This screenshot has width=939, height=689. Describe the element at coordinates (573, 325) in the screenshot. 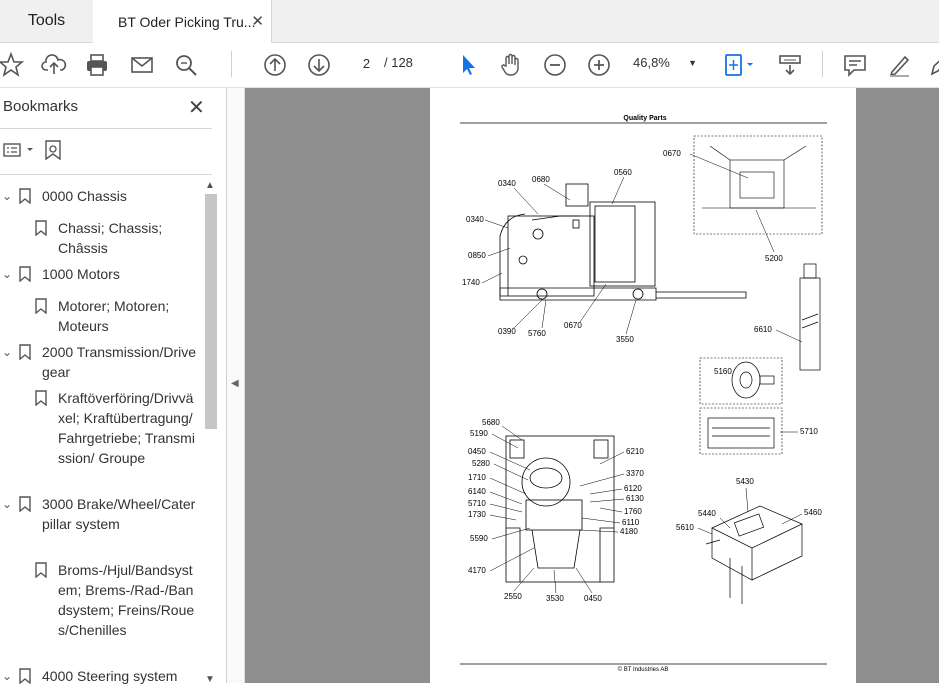

I see `svg-text: 0670` at that location.